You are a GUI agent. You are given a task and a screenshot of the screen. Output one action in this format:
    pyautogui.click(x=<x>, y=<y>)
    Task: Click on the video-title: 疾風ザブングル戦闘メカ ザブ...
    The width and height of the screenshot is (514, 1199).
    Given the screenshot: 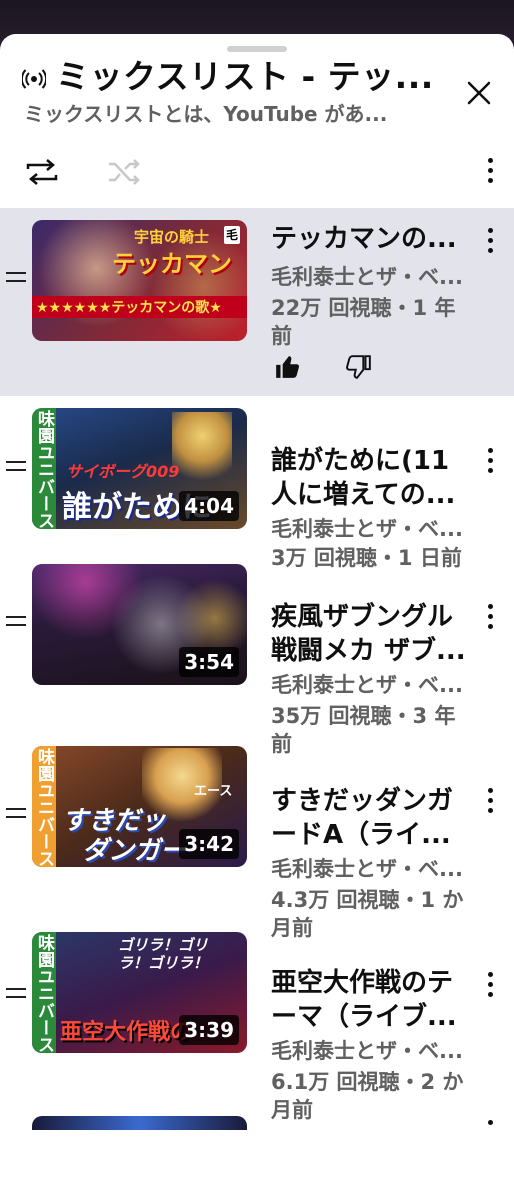 What is the action you would take?
    pyautogui.click(x=372, y=634)
    